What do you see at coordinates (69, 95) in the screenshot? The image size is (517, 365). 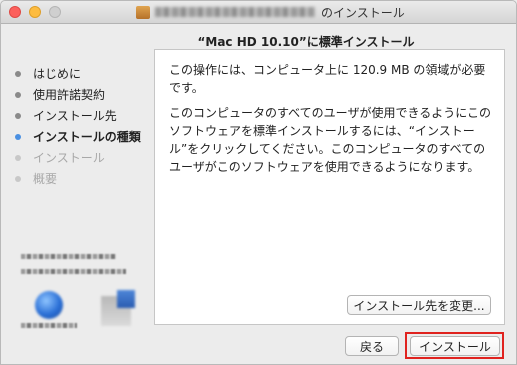 I see `step-label: 使用許諾契約` at bounding box center [69, 95].